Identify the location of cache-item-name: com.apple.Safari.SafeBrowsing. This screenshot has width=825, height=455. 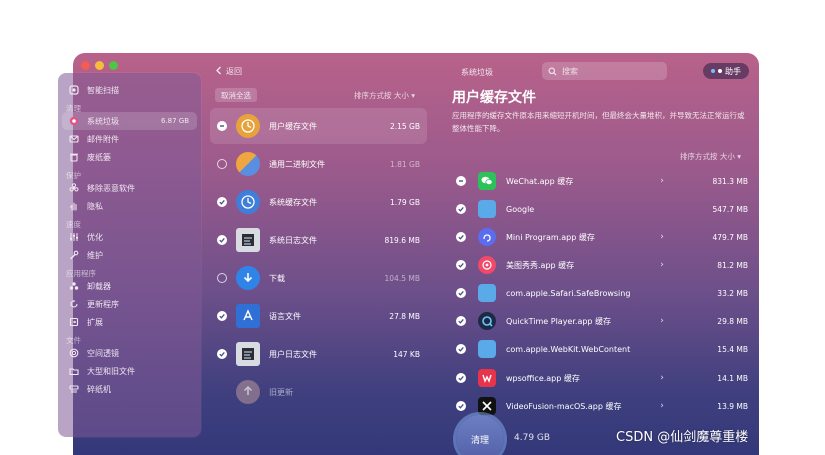
(568, 293).